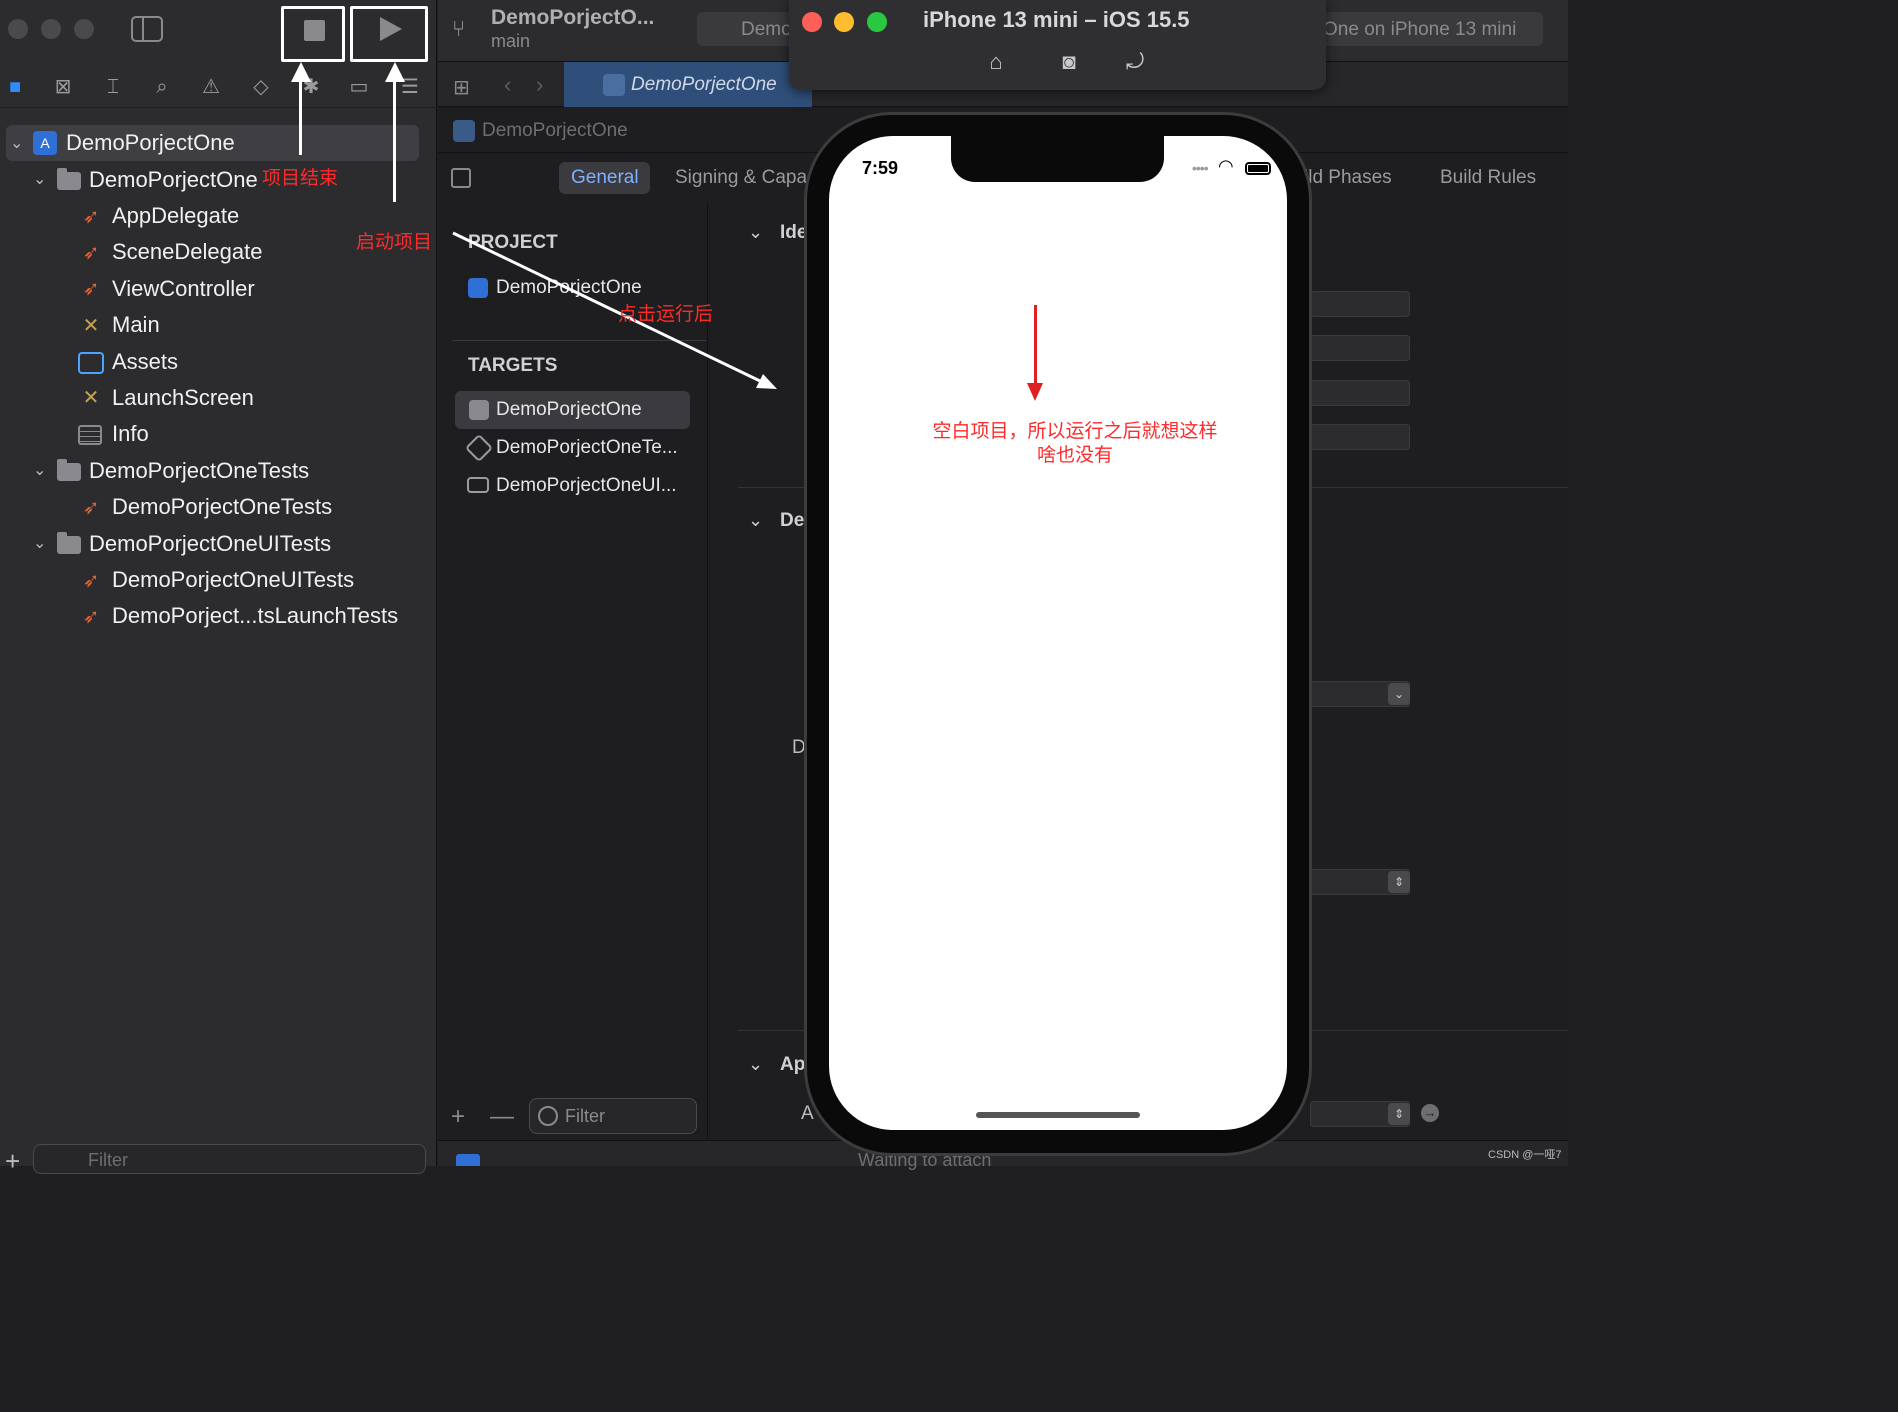  I want to click on sidebar-toggle-icon, so click(147, 29).